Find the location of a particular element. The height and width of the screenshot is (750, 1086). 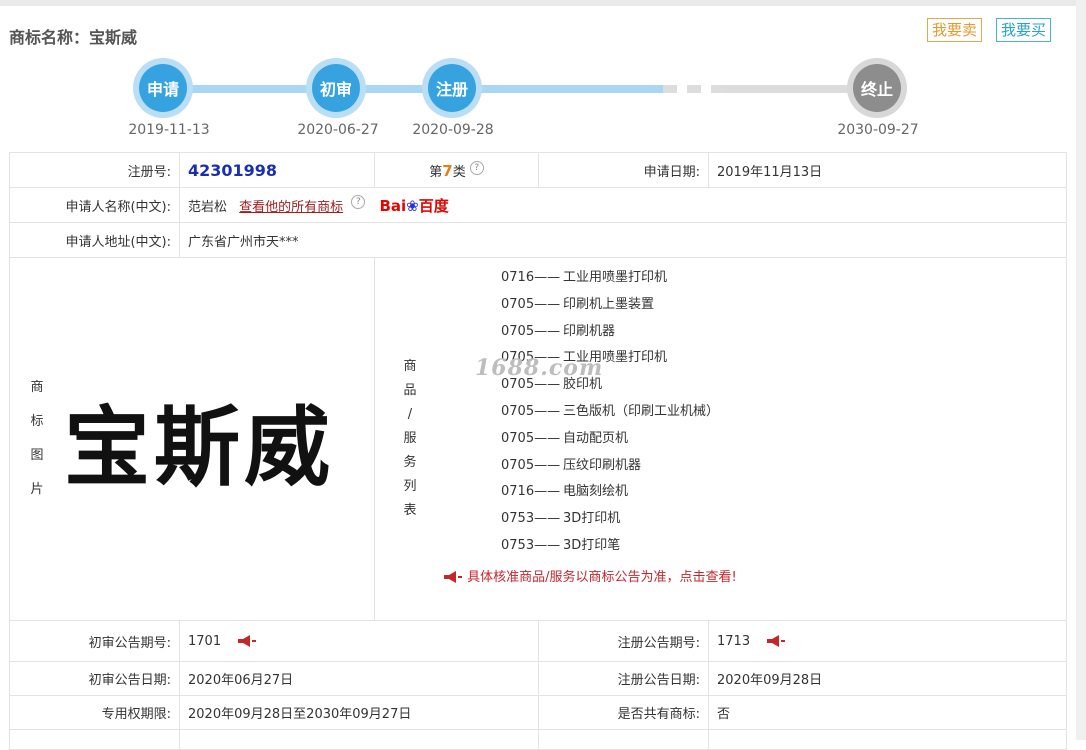

goods-label-char: 列 is located at coordinates (410, 486).